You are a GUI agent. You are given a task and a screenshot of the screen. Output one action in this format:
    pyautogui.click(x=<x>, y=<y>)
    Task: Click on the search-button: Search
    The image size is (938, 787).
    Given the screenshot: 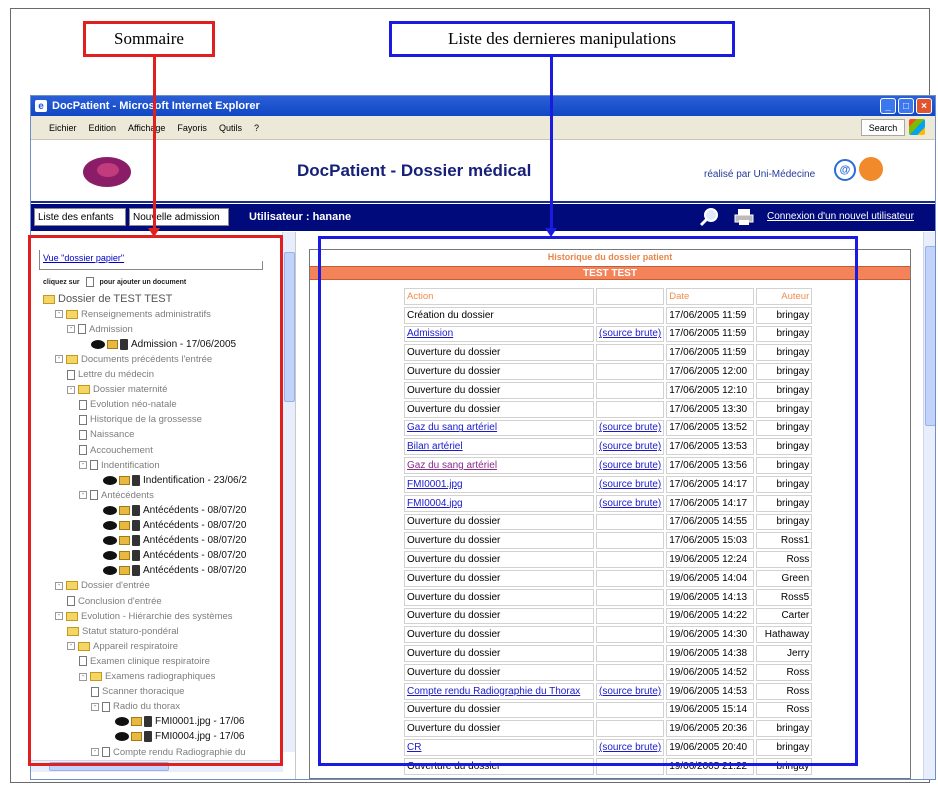 What is the action you would take?
    pyautogui.click(x=883, y=127)
    